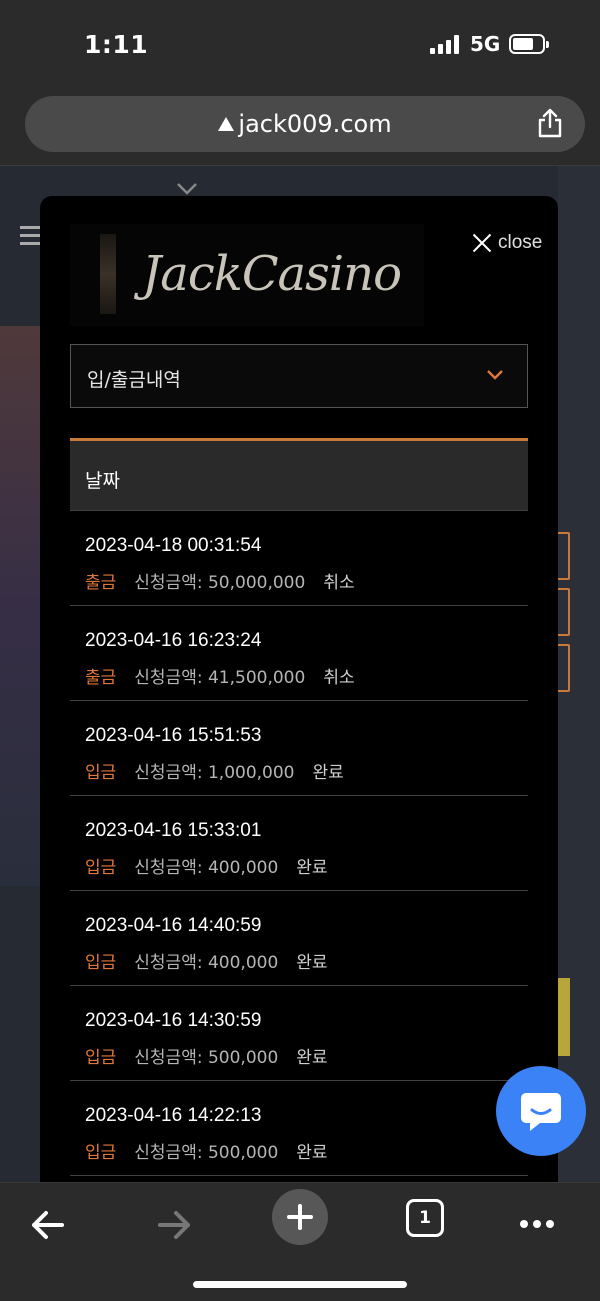 Image resolution: width=600 pixels, height=1301 pixels. What do you see at coordinates (315, 124) in the screenshot?
I see `url-text: jack009.com` at bounding box center [315, 124].